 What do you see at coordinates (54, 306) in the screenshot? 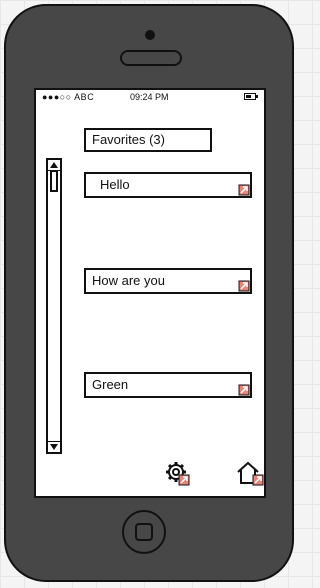
I see `scrollbar` at bounding box center [54, 306].